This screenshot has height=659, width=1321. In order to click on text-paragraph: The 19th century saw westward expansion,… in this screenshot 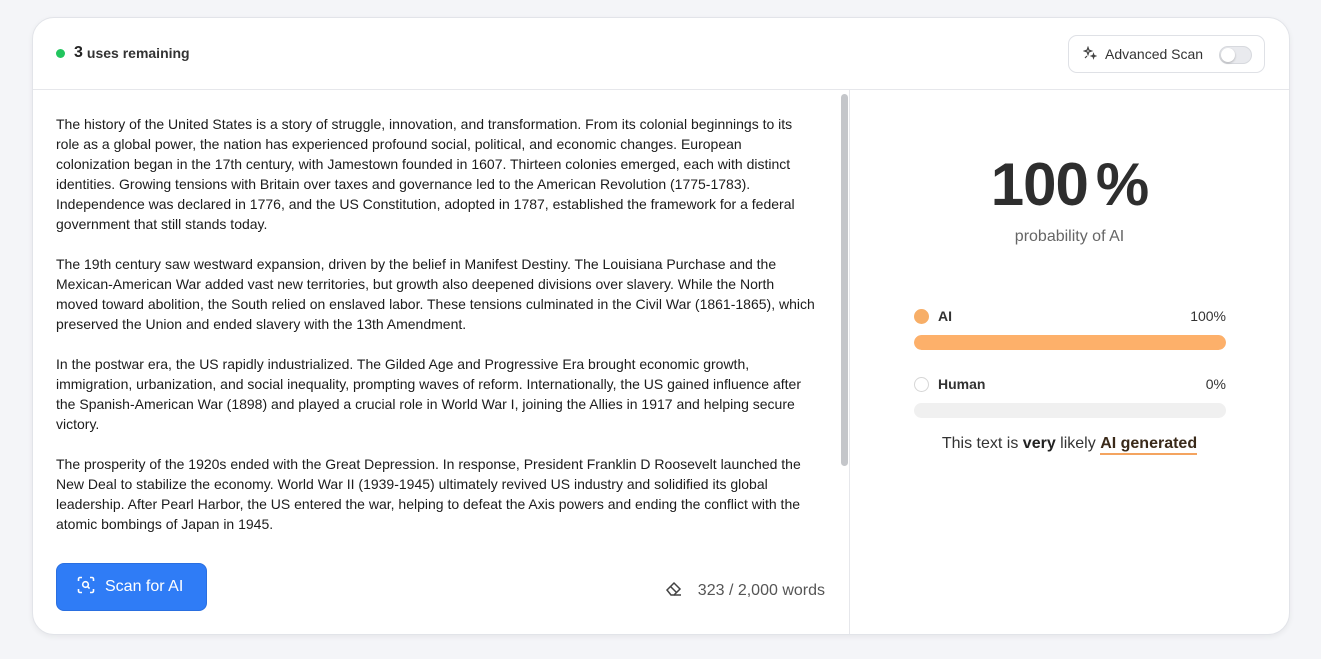, I will do `click(435, 294)`.